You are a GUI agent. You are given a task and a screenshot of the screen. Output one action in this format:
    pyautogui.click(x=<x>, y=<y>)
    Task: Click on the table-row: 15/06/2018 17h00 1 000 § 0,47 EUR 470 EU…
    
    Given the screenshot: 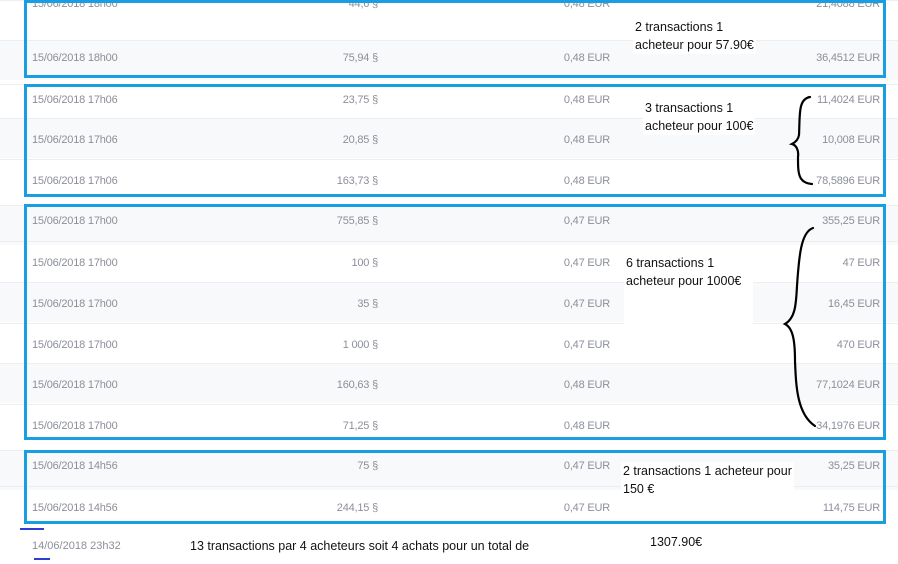 What is the action you would take?
    pyautogui.click(x=449, y=343)
    